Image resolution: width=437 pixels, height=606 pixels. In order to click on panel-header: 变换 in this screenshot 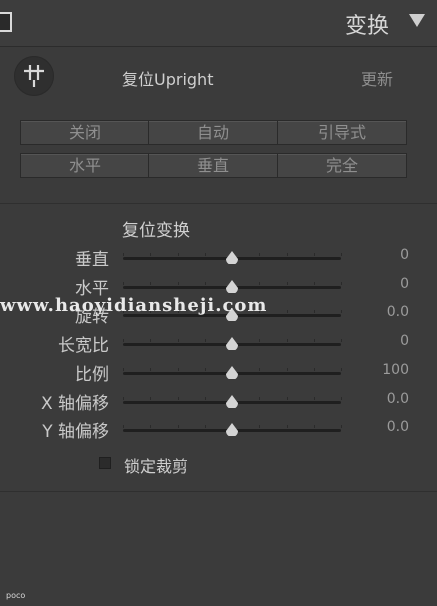, I will do `click(218, 23)`.